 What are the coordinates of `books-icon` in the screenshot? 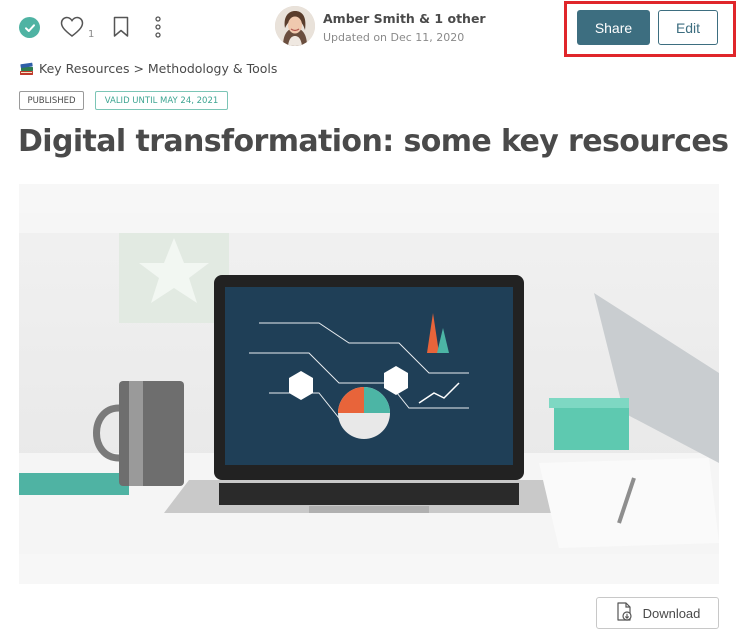 It's located at (27, 69).